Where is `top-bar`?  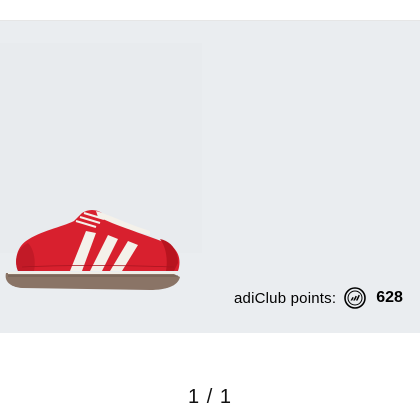
top-bar is located at coordinates (210, 10).